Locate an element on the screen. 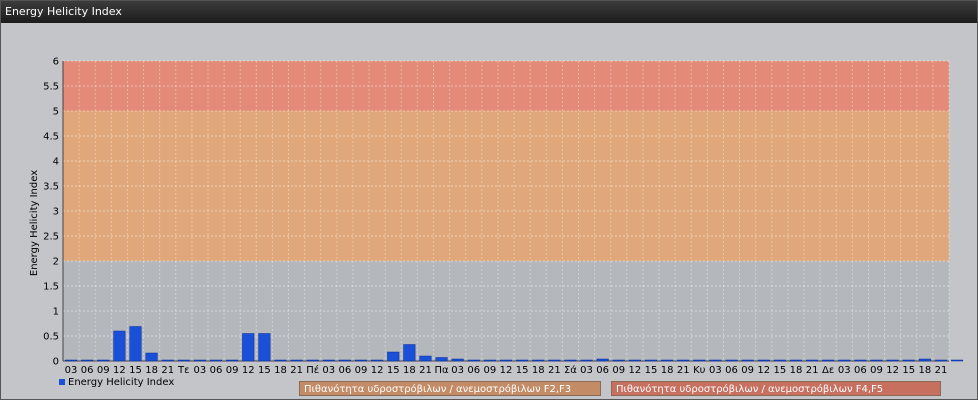  y-tick-label-2: 1 is located at coordinates (56, 312).